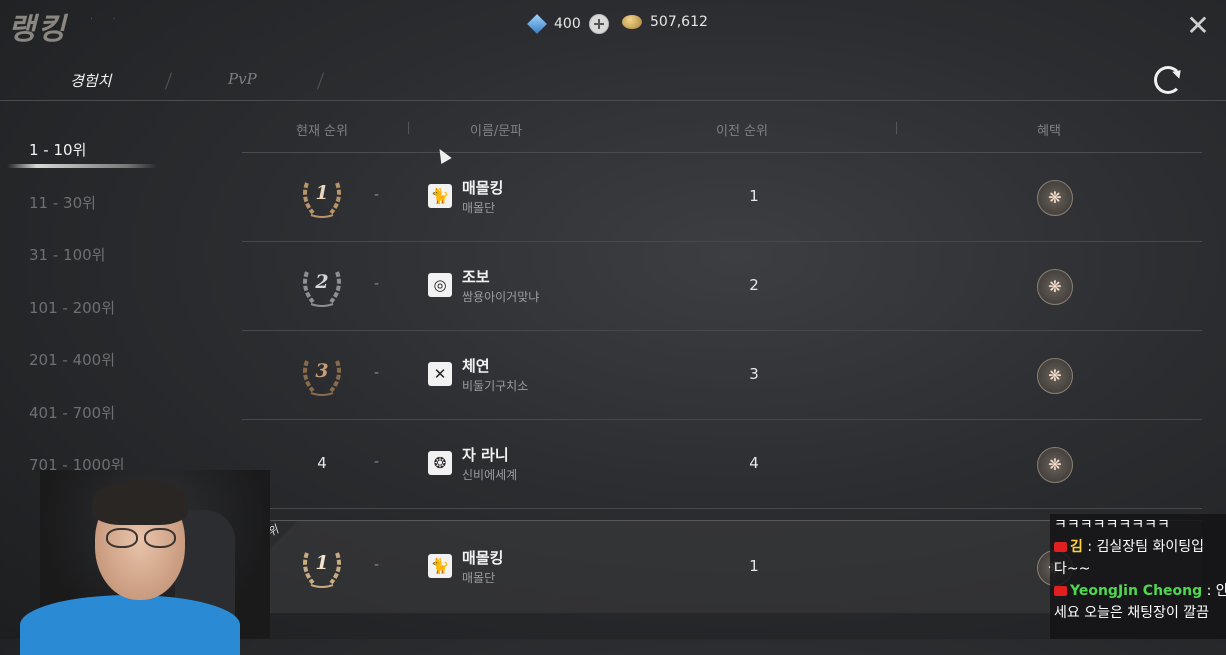 This screenshot has width=1226, height=655. I want to click on sidebar-item-label: 201 - 400위, so click(72, 360).